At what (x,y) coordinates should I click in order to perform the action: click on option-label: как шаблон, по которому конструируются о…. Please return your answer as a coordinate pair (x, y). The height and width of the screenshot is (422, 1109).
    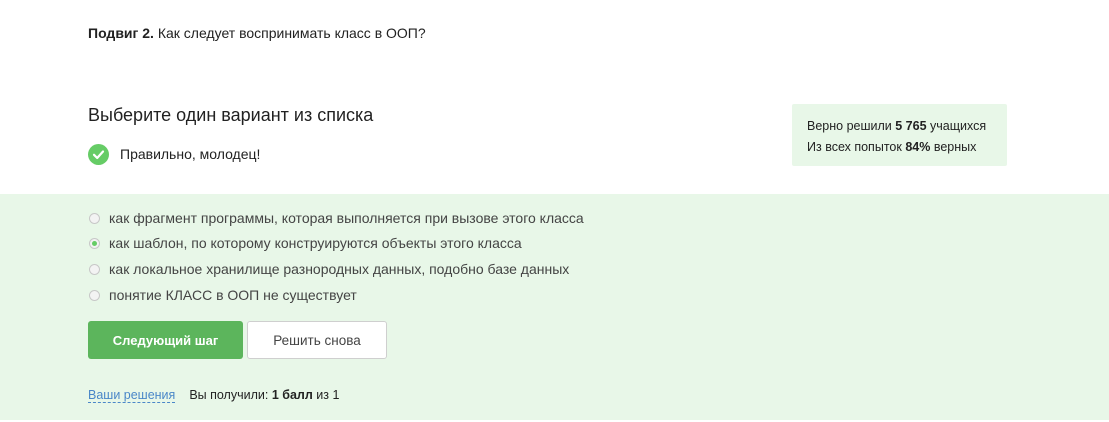
    Looking at the image, I should click on (315, 243).